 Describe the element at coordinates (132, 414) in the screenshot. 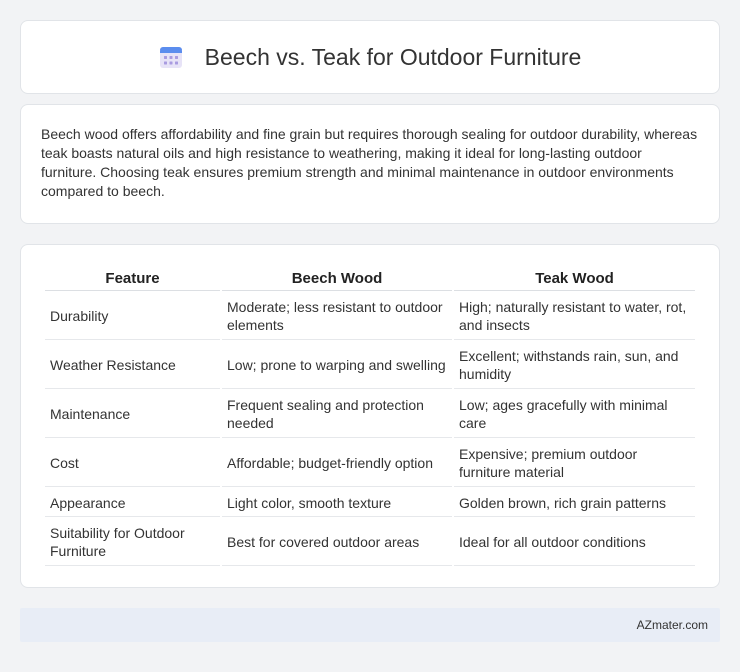

I see `feature-cell: Maintenance` at that location.